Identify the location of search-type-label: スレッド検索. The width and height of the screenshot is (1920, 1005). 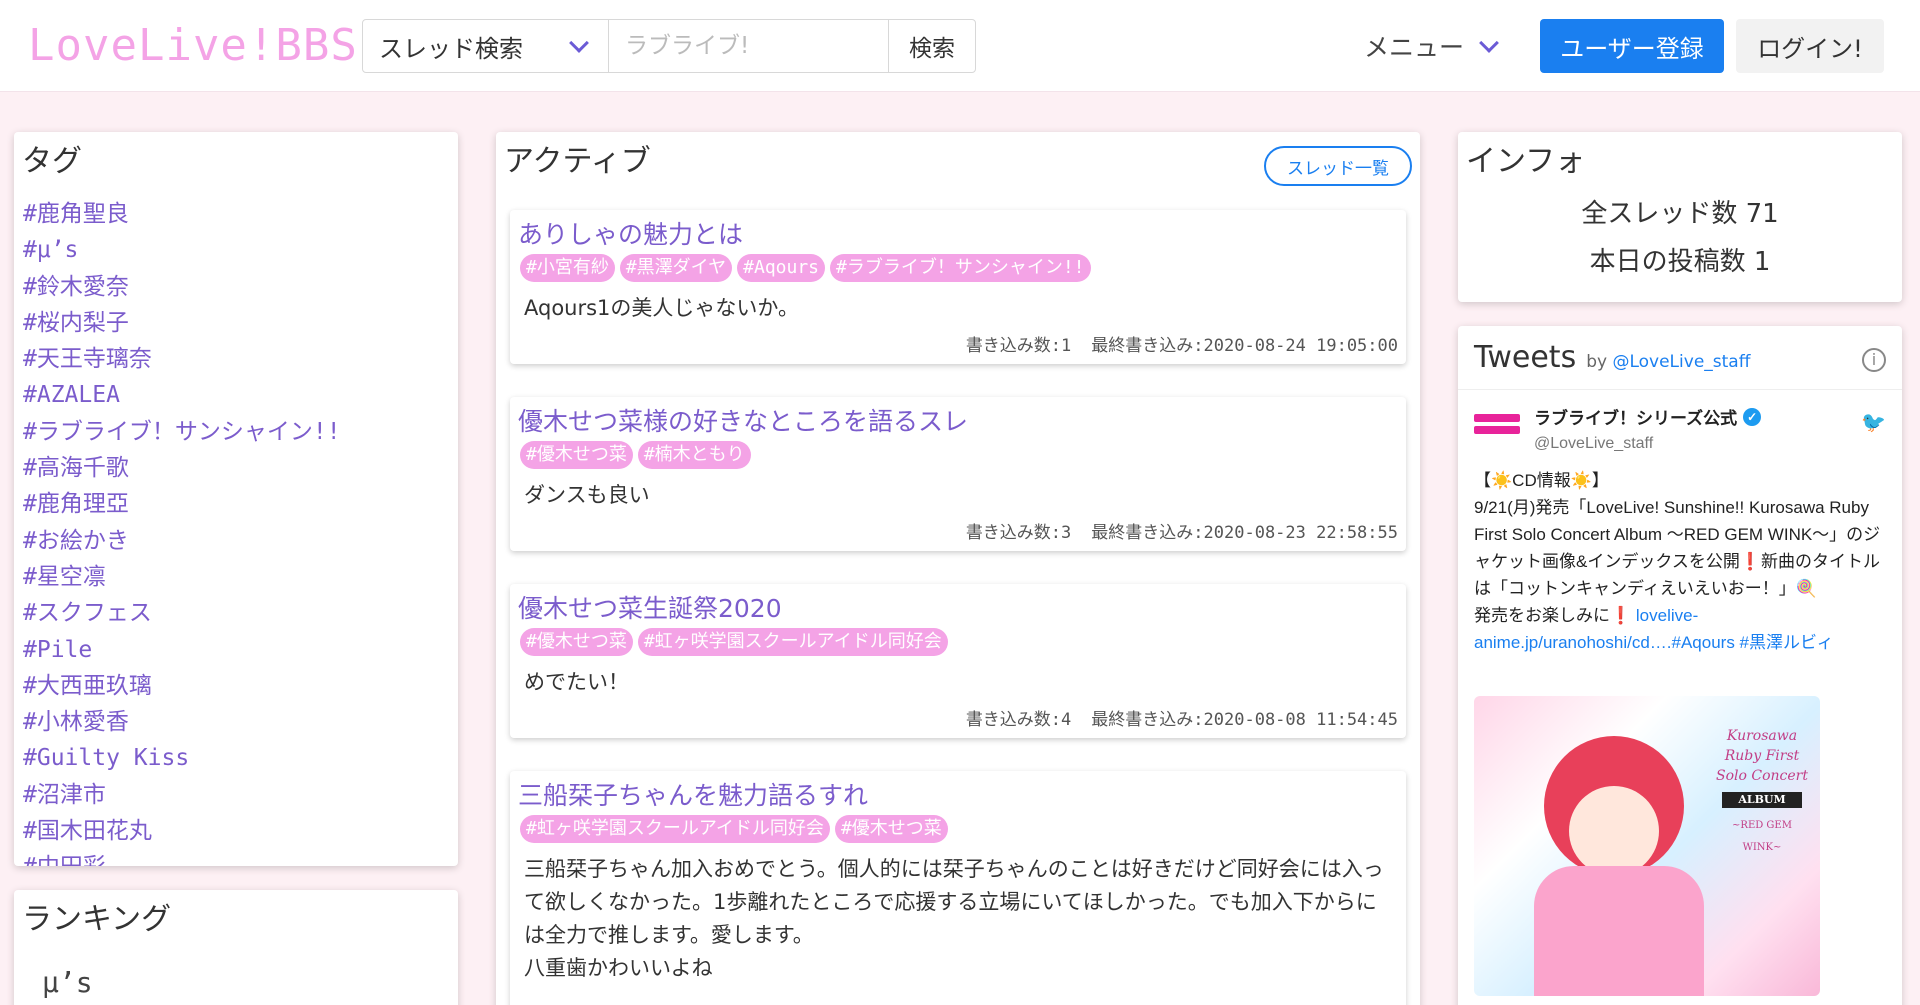
(451, 48).